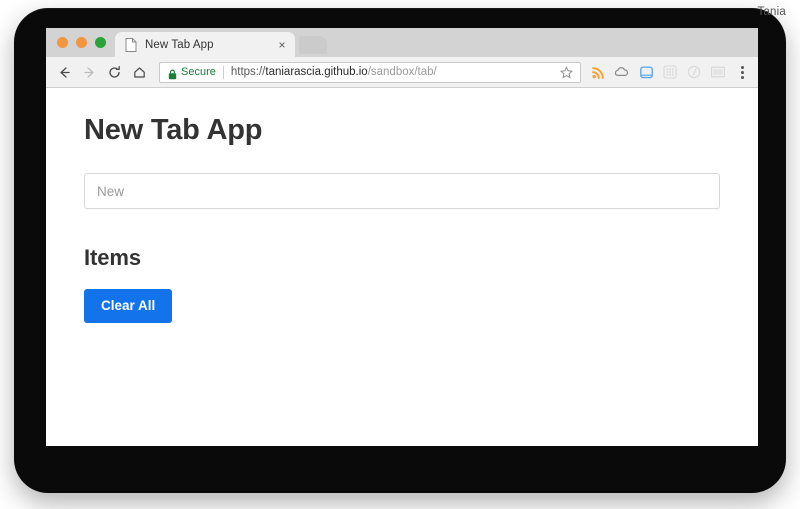  Describe the element at coordinates (139, 72) in the screenshot. I see `home-icon` at that location.